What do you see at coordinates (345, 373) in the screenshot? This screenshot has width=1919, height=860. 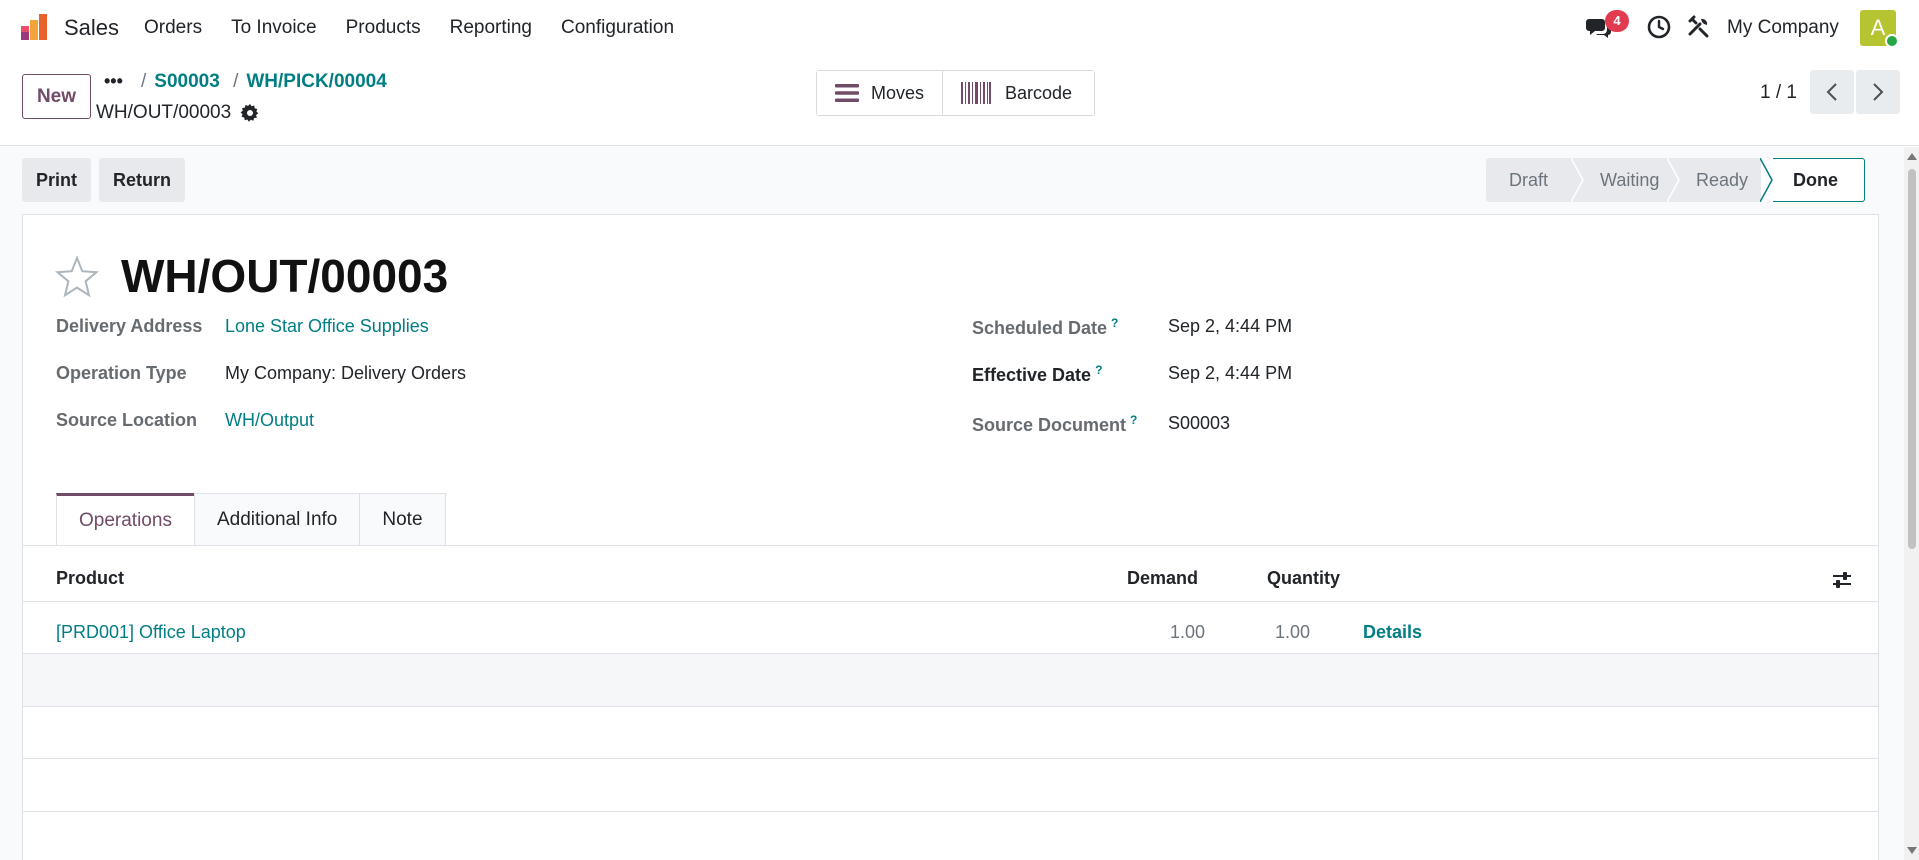 I see `operation-type-value: My Company: Delivery Orders` at bounding box center [345, 373].